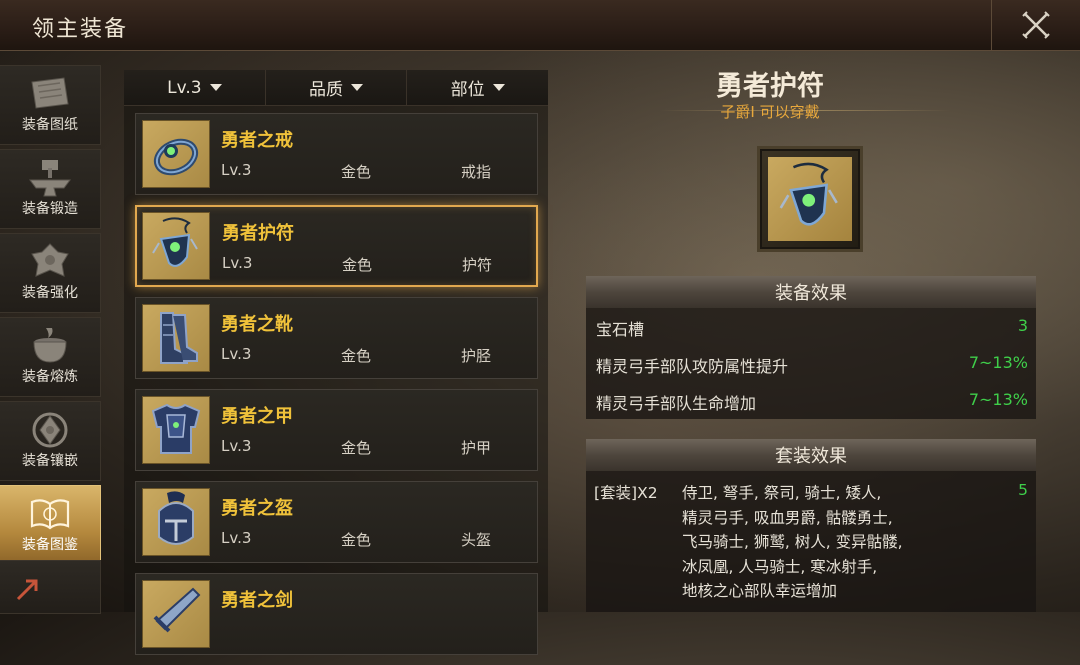 This screenshot has height=665, width=1080. Describe the element at coordinates (760, 591) in the screenshot. I see `set-line: 地核之心部队幸运增加` at that location.